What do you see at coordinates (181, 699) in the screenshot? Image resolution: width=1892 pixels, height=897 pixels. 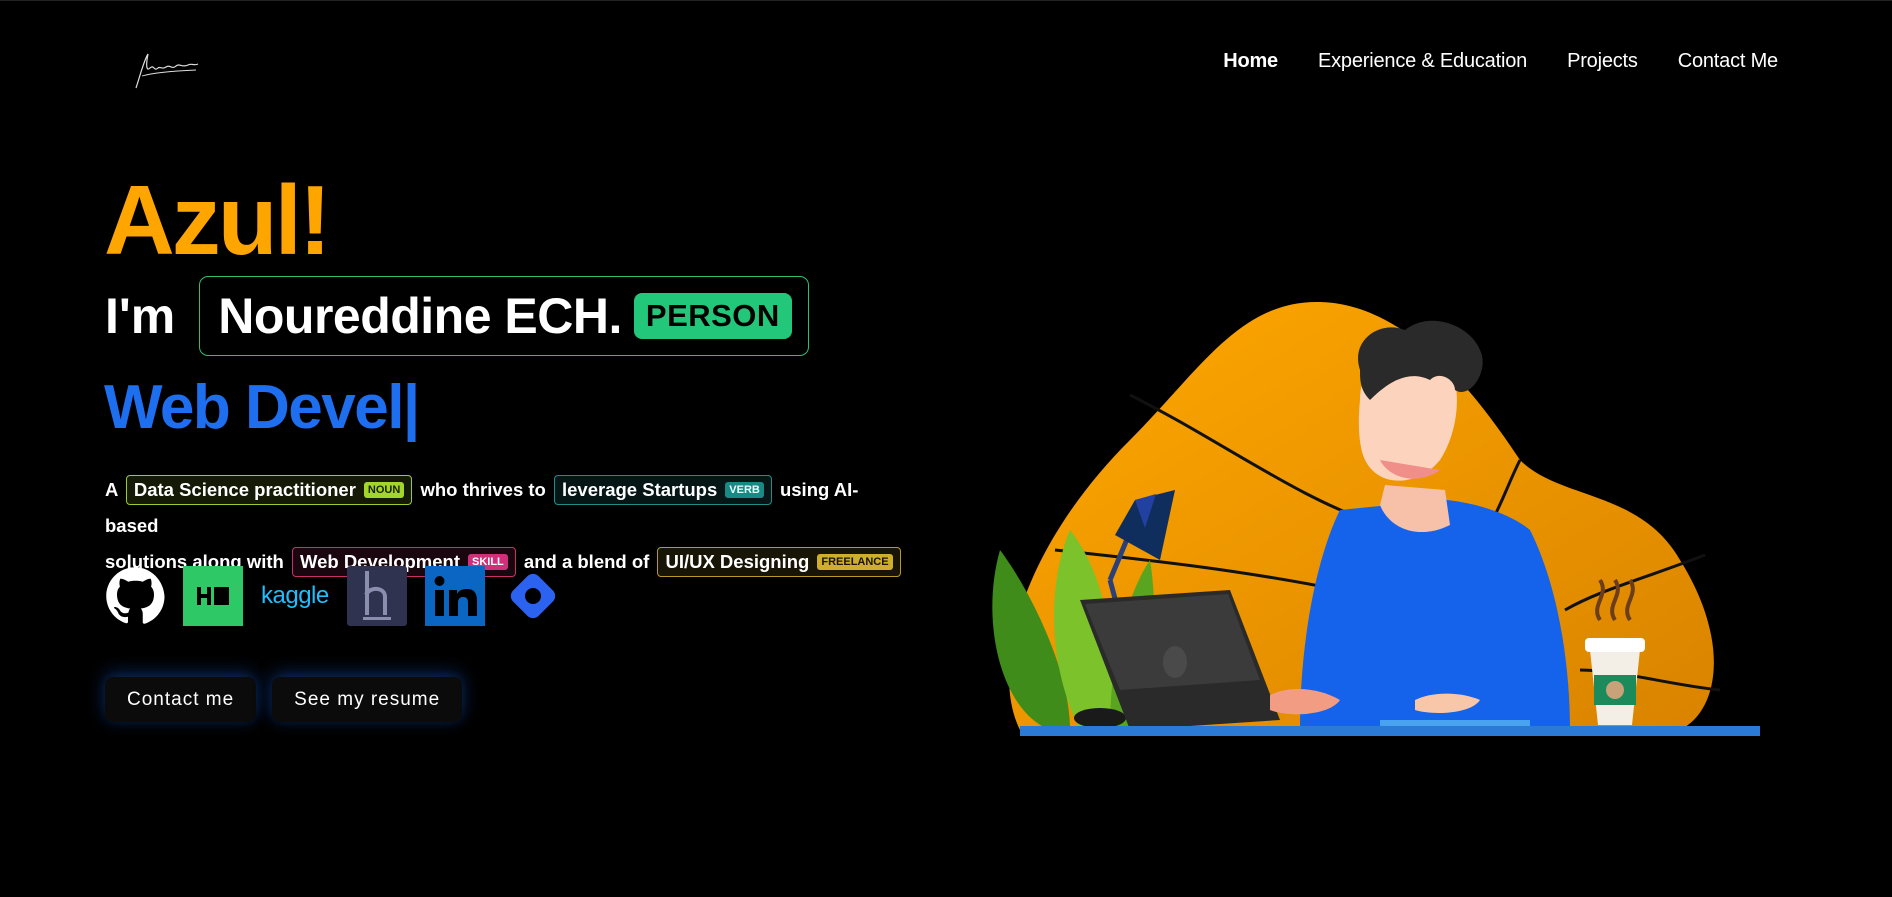 I see `contact-me-button: Contact me` at bounding box center [181, 699].